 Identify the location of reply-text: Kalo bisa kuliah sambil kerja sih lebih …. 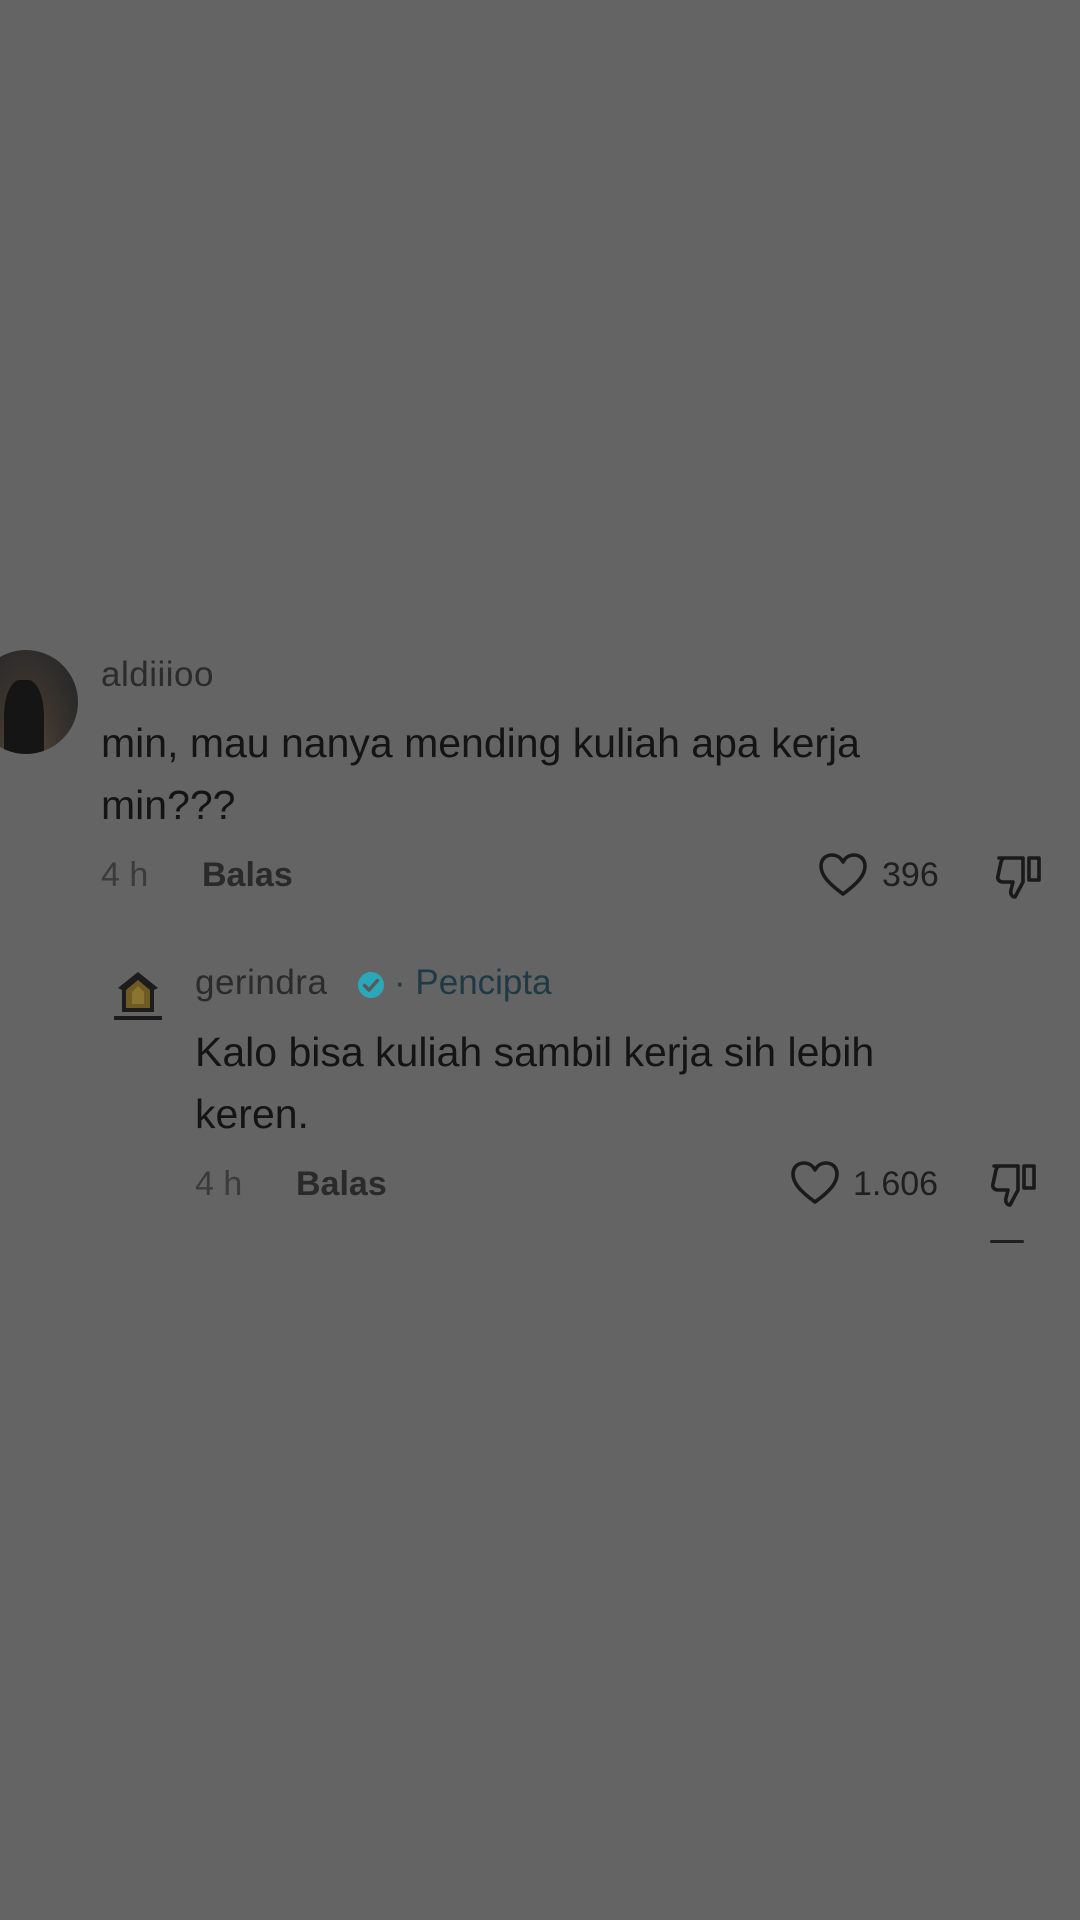
(535, 1083).